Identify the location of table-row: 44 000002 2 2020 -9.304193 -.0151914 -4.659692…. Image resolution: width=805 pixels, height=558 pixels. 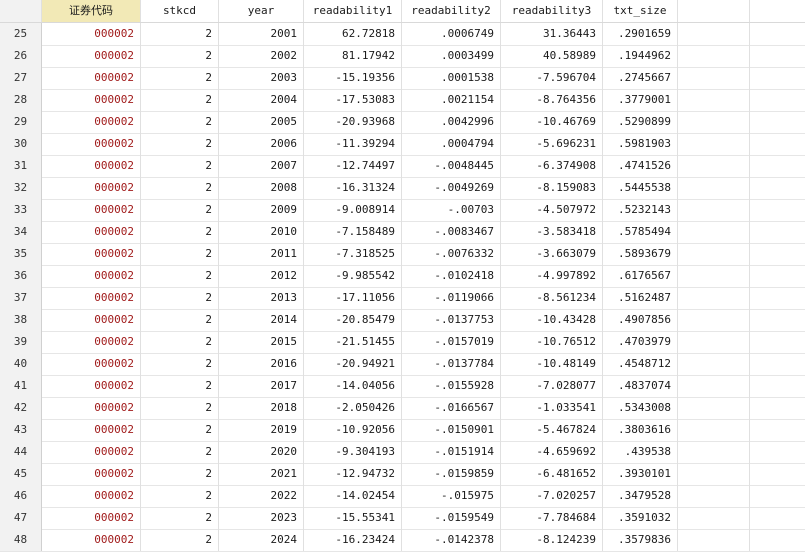
(402, 452).